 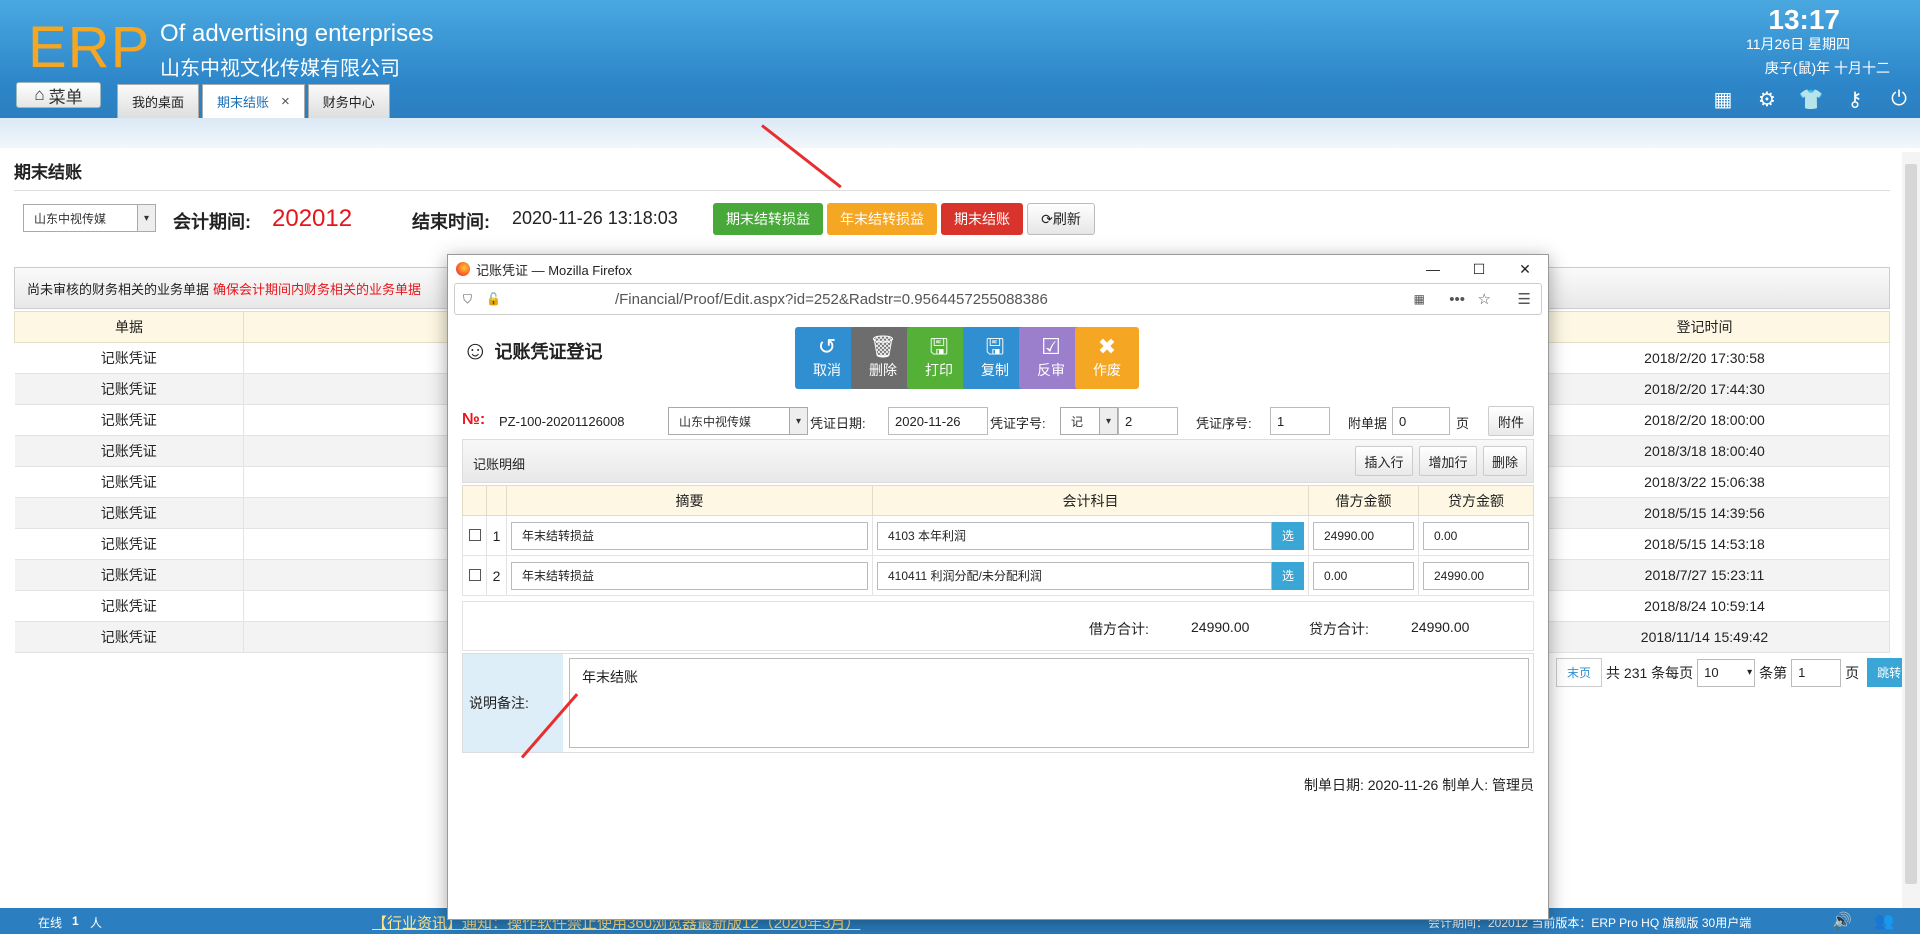 I want to click on action-label: 反审, so click(x=1051, y=370).